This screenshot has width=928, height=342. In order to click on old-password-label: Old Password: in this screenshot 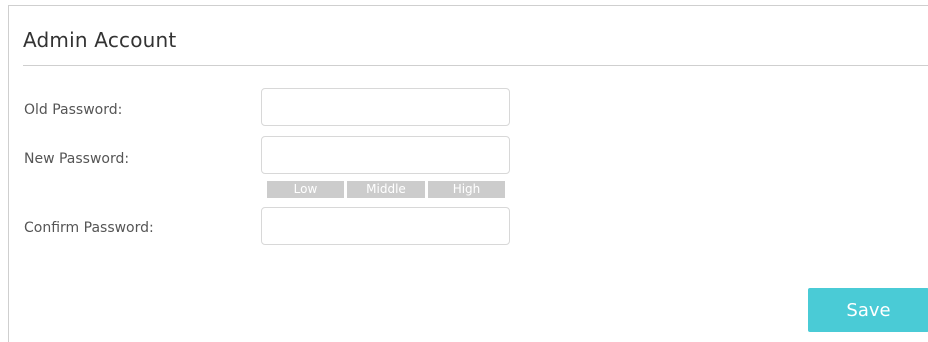, I will do `click(73, 110)`.